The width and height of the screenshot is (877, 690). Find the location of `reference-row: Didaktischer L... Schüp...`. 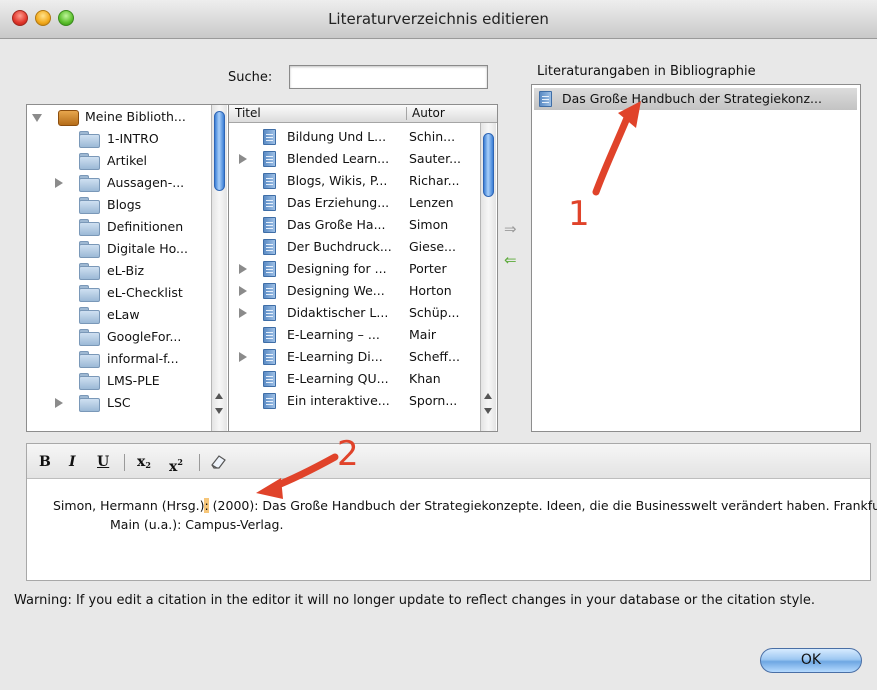

reference-row: Didaktischer L... Schüp... is located at coordinates (354, 313).